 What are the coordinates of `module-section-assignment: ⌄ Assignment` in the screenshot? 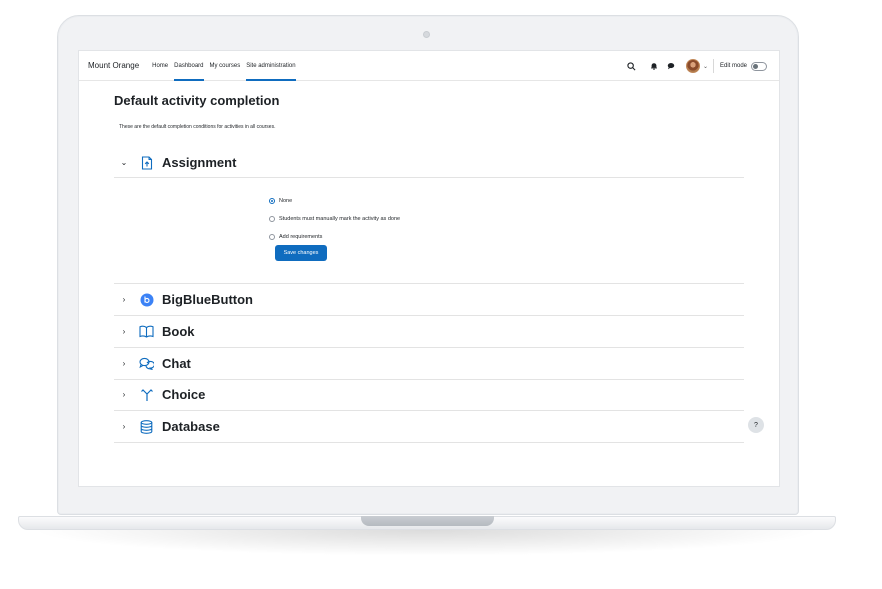 It's located at (429, 162).